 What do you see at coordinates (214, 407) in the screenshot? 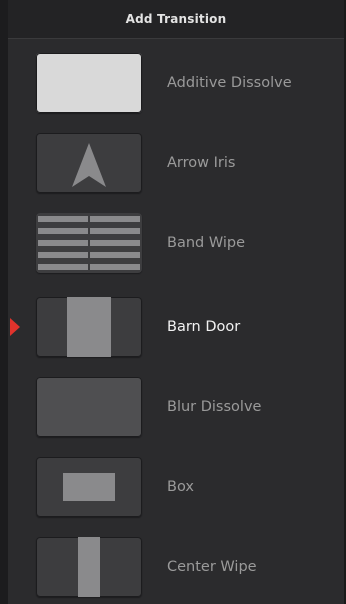
I see `transition-label: Blur Dissolve` at bounding box center [214, 407].